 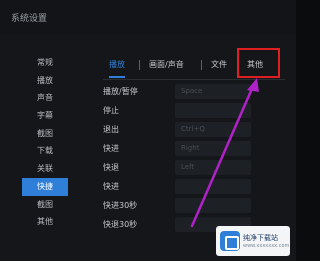 I want to click on setting-label: 退出, so click(x=111, y=129).